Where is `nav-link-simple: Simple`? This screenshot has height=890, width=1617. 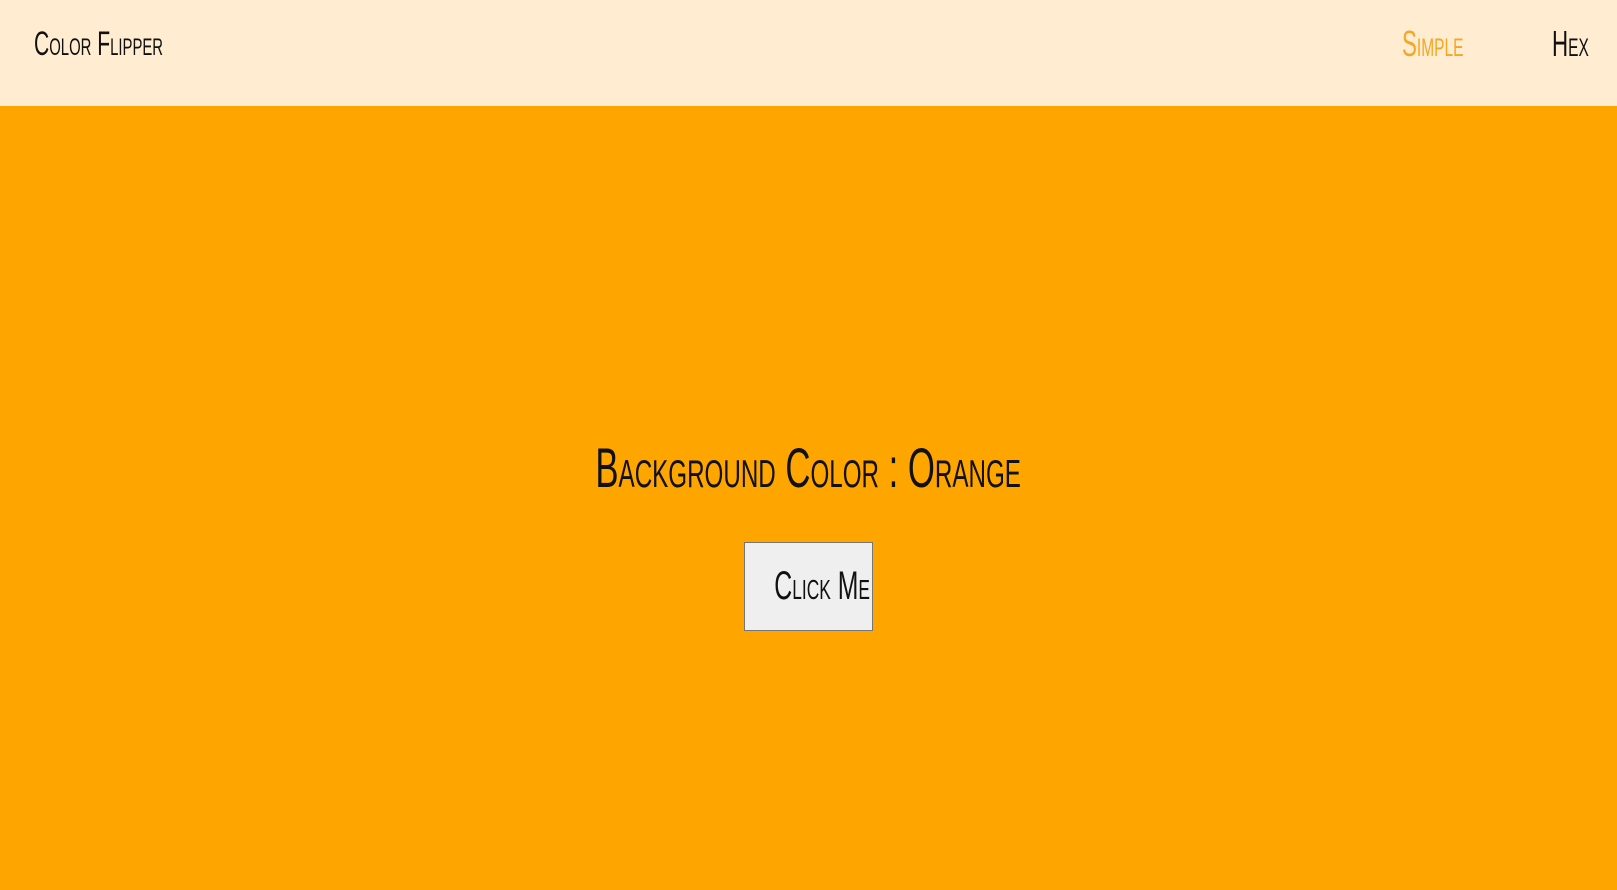 nav-link-simple: Simple is located at coordinates (1432, 44).